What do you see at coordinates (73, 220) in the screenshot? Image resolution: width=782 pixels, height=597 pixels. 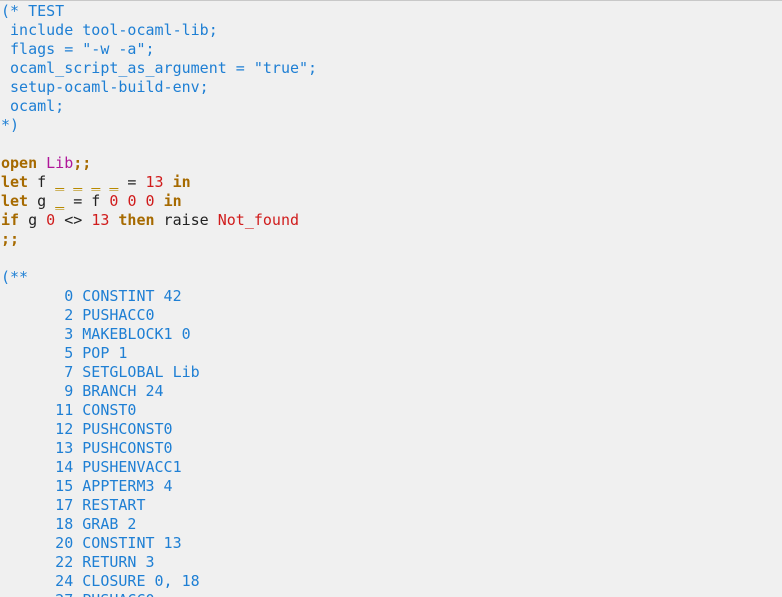 I see `code-token-plain: <>` at bounding box center [73, 220].